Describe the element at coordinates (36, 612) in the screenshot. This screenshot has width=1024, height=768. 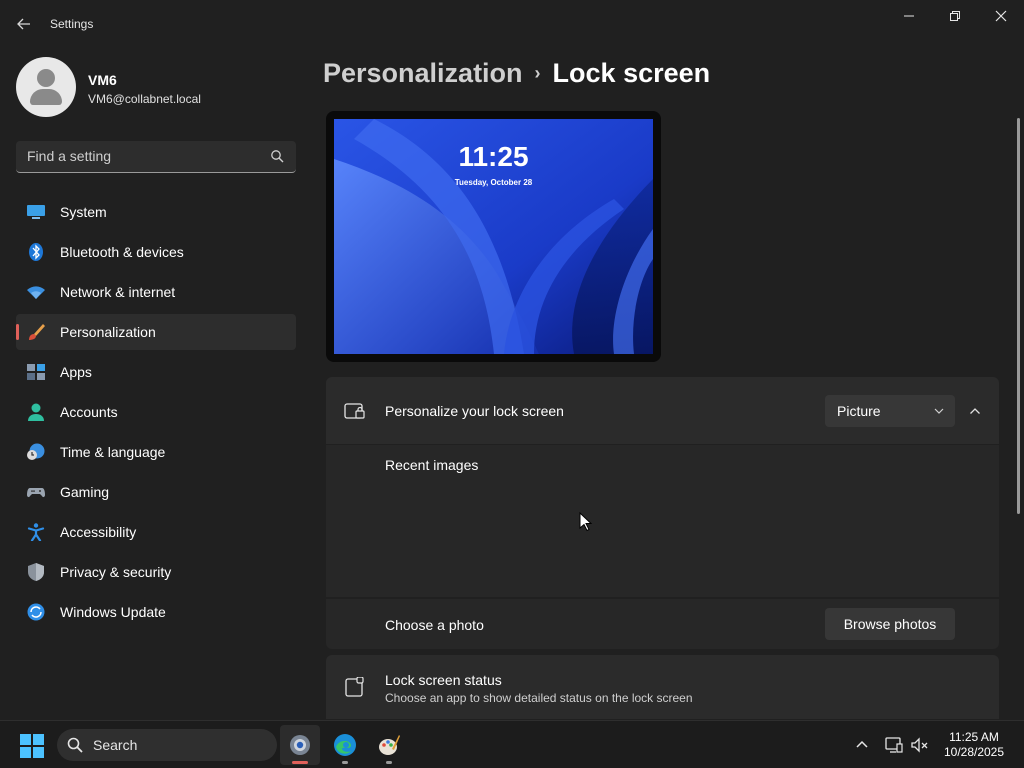
I see `windows-update-icon` at that location.